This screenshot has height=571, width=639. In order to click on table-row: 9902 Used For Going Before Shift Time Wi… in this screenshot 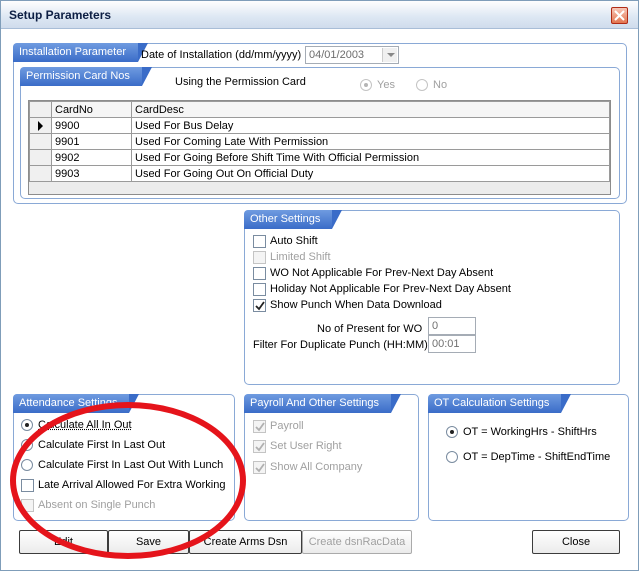, I will do `click(319, 157)`.